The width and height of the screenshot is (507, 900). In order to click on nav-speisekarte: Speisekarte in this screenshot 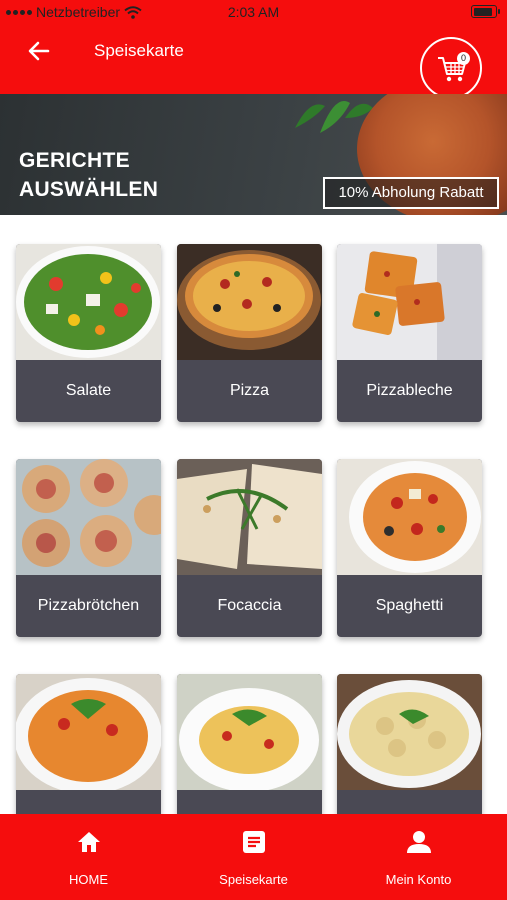, I will do `click(253, 857)`.